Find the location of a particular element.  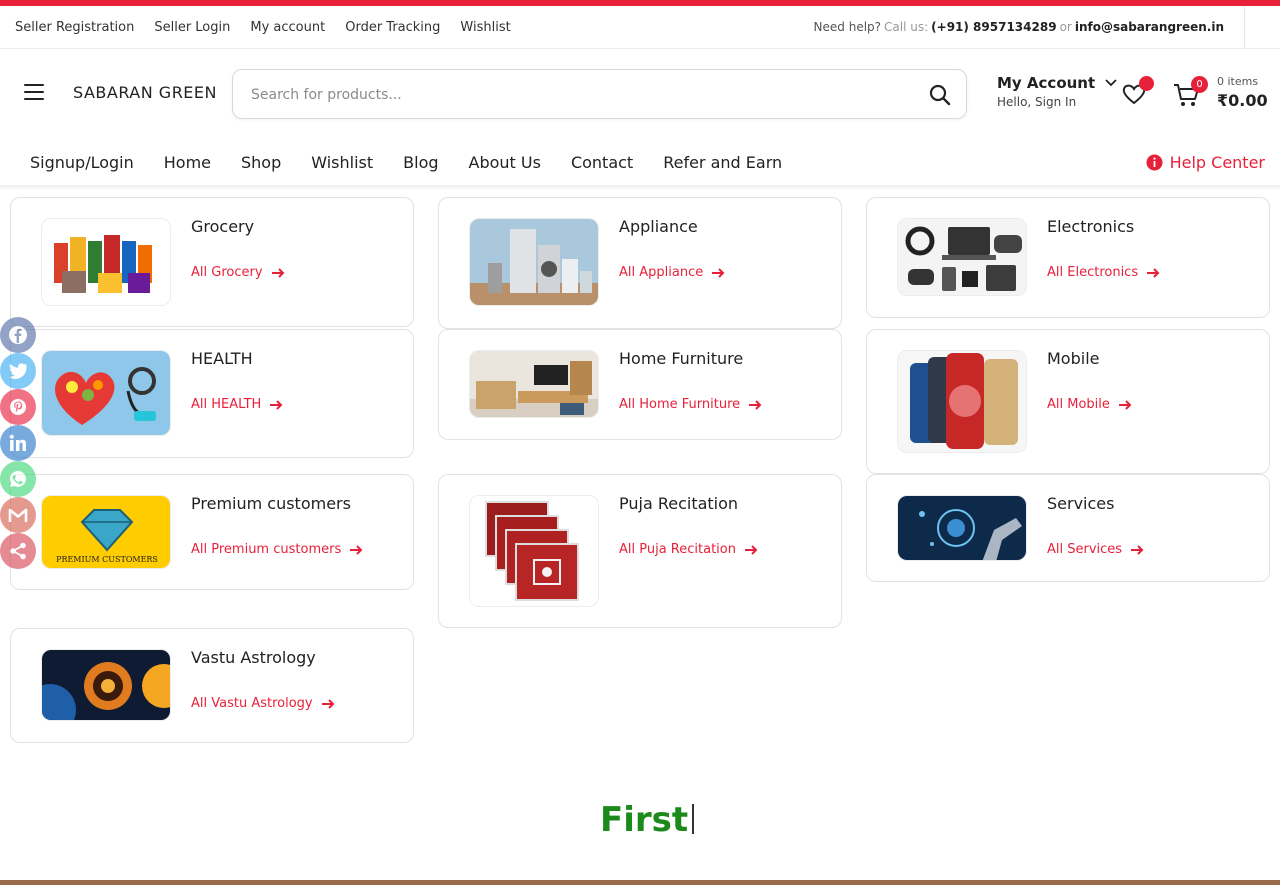

nav-about-us: About Us is located at coordinates (505, 162).